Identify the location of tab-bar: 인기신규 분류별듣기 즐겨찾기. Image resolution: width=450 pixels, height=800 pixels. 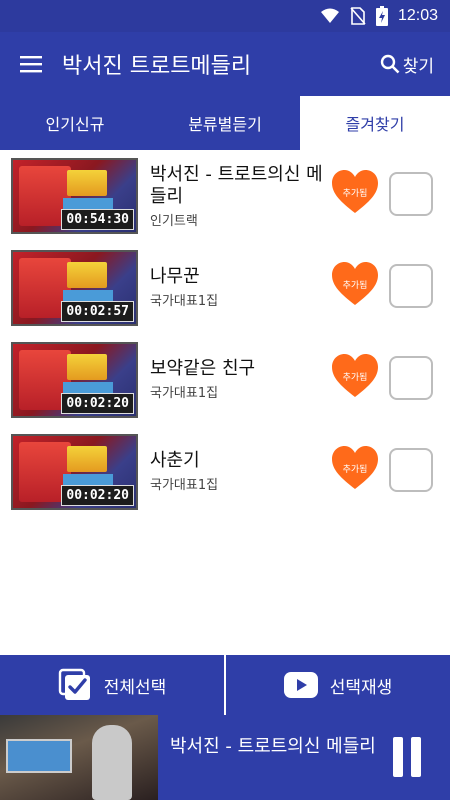
(225, 123).